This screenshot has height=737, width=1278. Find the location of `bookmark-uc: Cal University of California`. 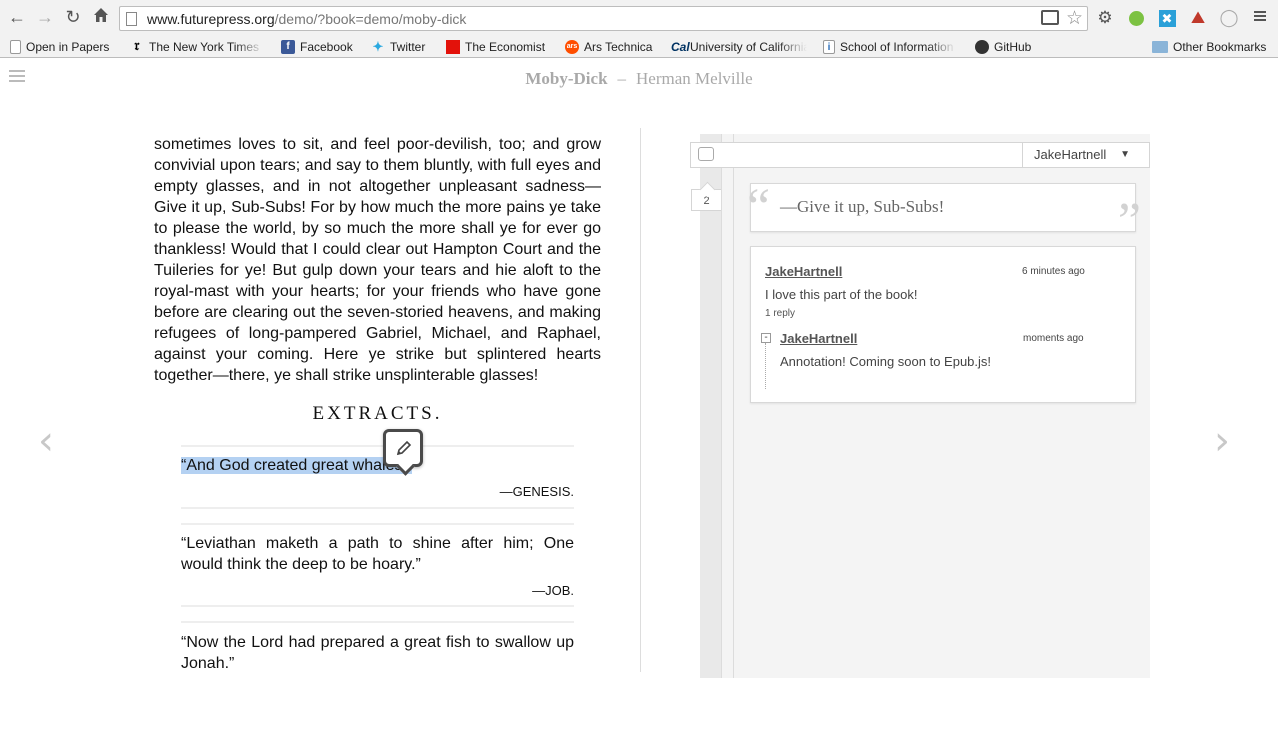

bookmark-uc: Cal University of California is located at coordinates (739, 47).